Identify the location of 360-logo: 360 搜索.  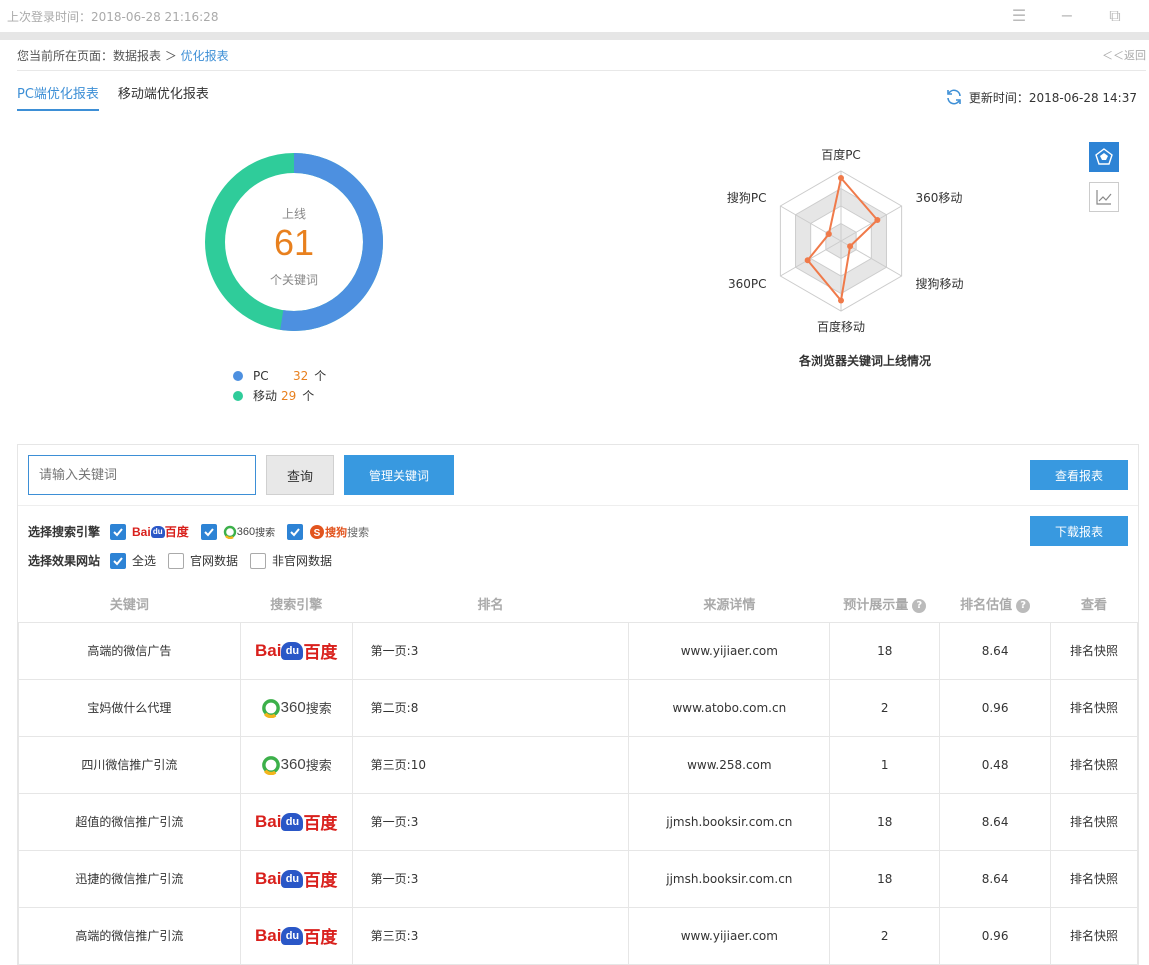
(296, 765).